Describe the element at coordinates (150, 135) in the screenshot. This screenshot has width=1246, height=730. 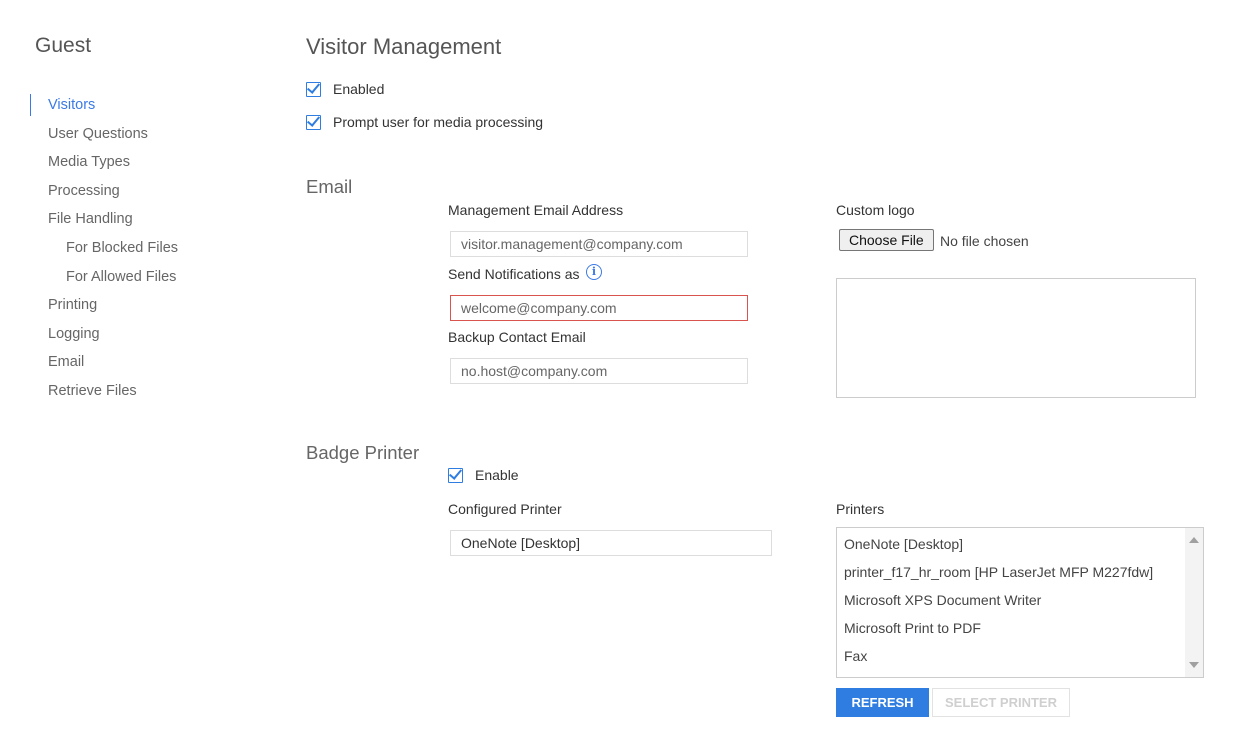
I see `sidebar-item-user-questions: User Questions` at that location.